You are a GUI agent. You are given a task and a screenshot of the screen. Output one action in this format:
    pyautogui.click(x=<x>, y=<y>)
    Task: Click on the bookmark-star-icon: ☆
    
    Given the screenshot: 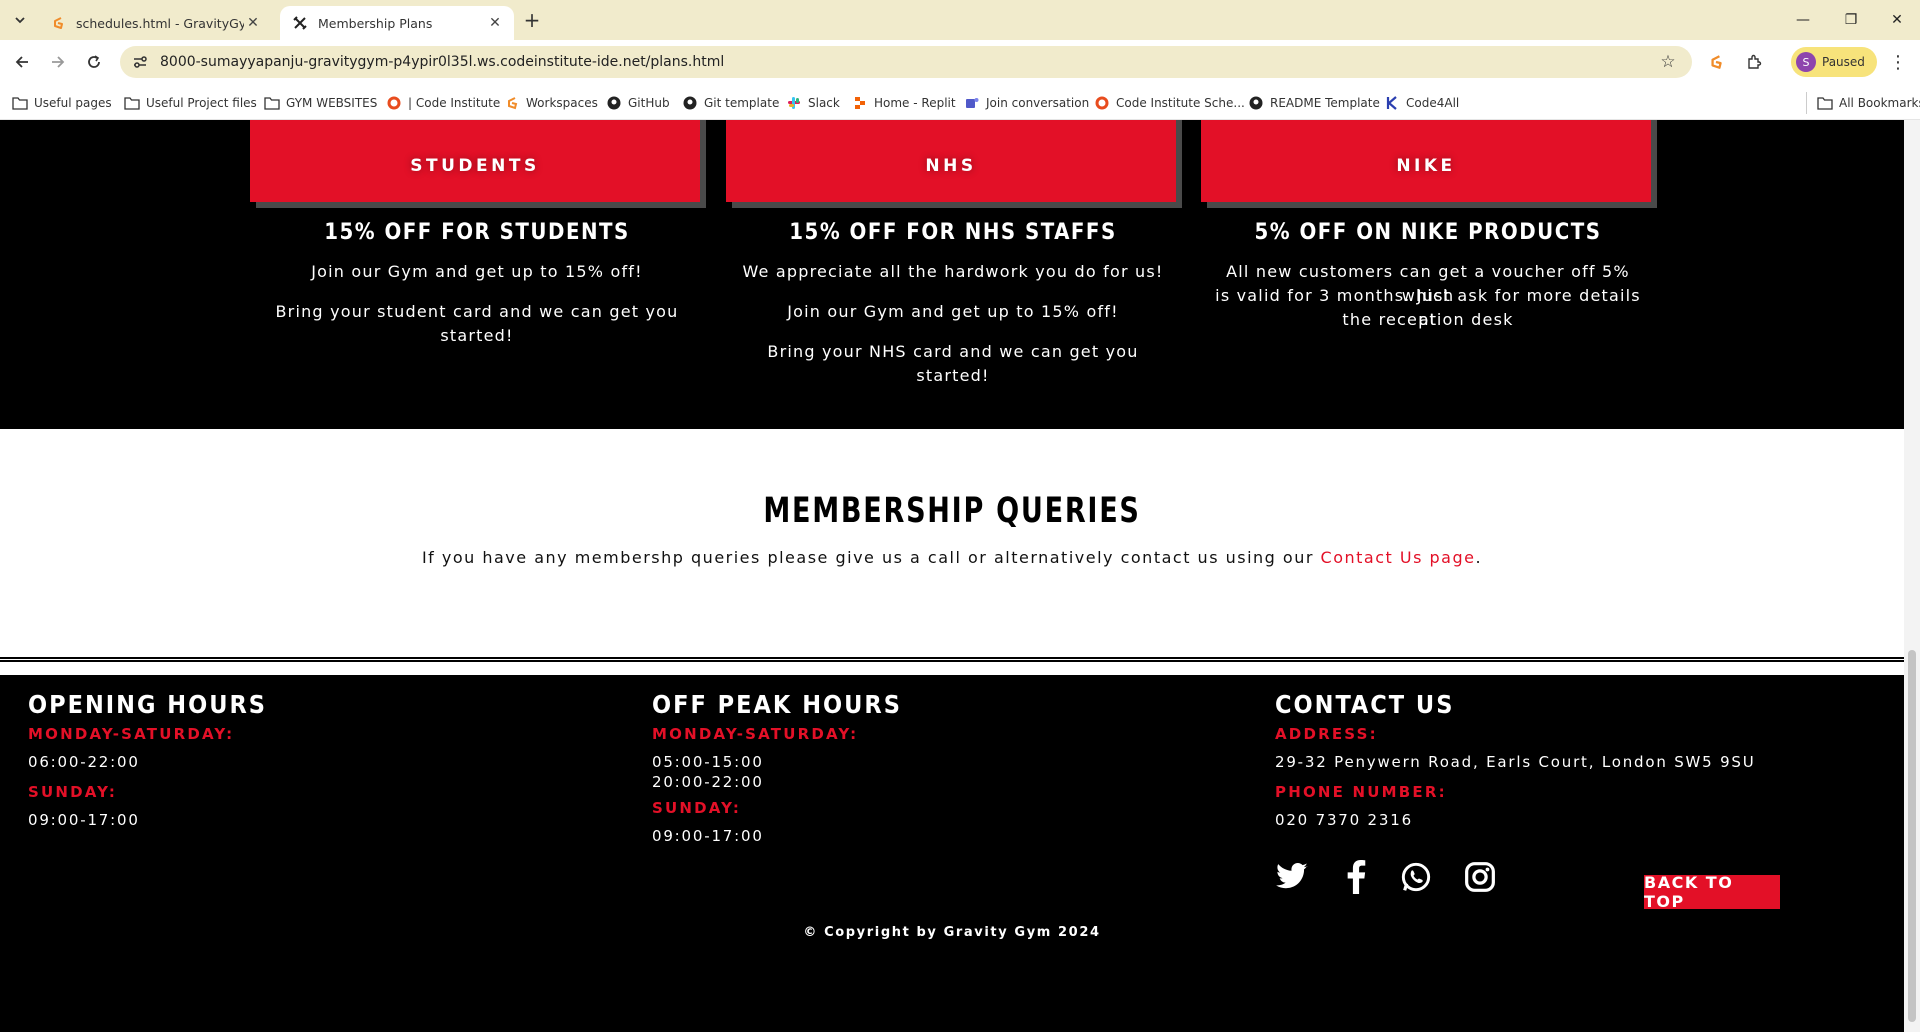 What is the action you would take?
    pyautogui.click(x=1668, y=62)
    